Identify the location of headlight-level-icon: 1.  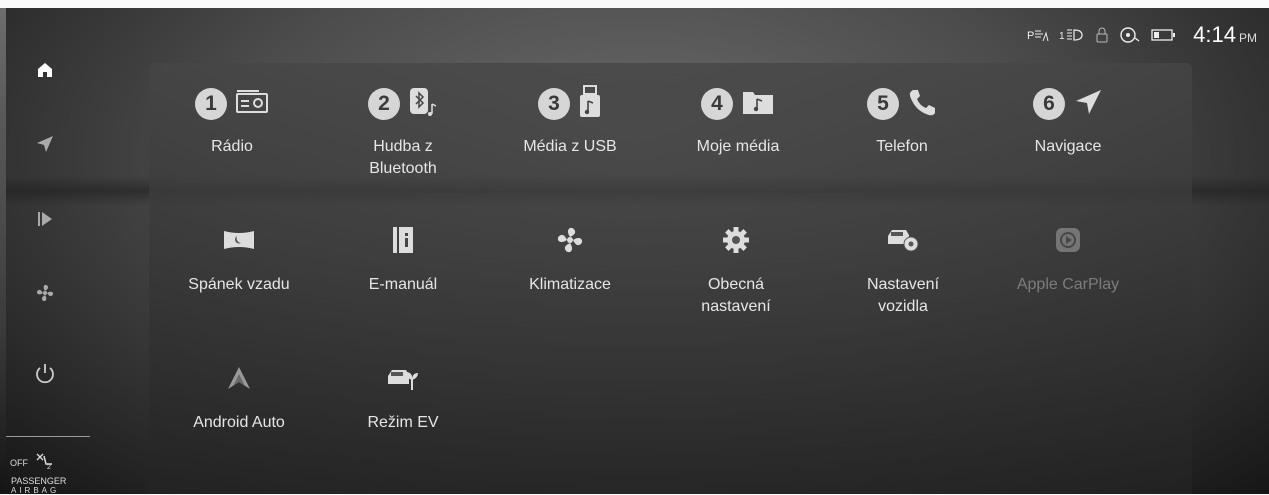
(1072, 35).